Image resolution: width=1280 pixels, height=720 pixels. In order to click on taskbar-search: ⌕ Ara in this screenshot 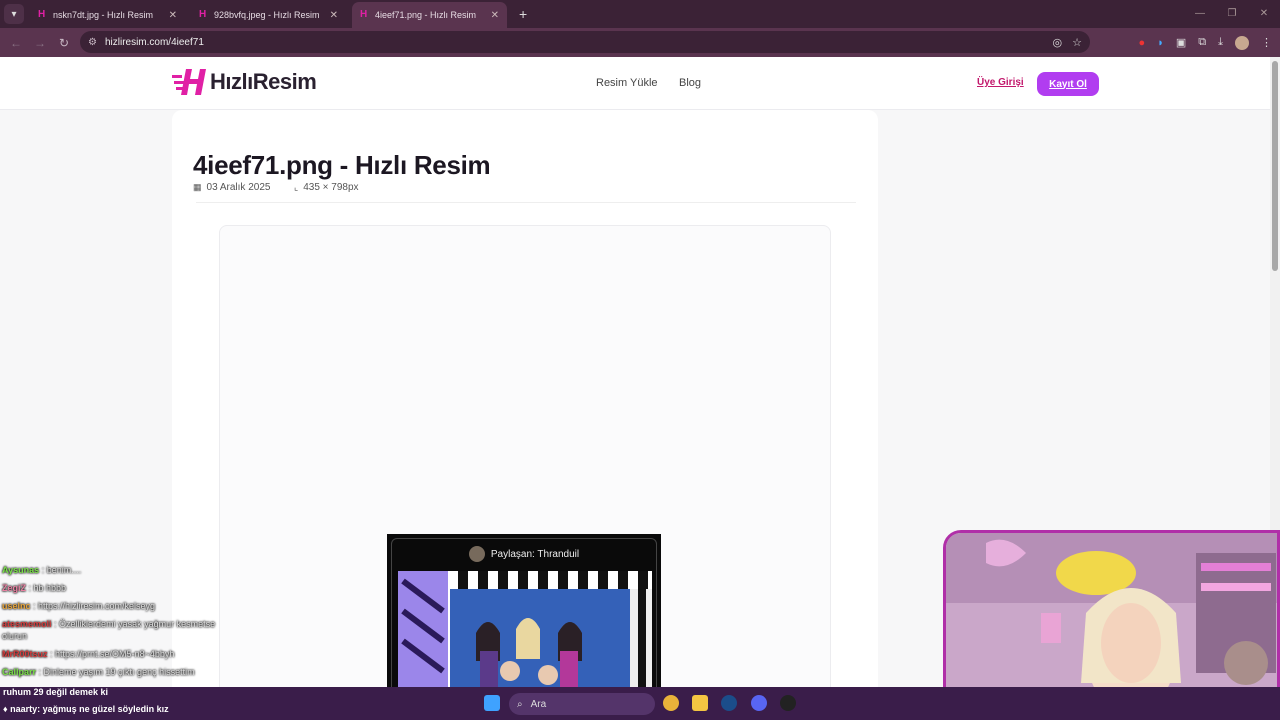, I will do `click(582, 704)`.